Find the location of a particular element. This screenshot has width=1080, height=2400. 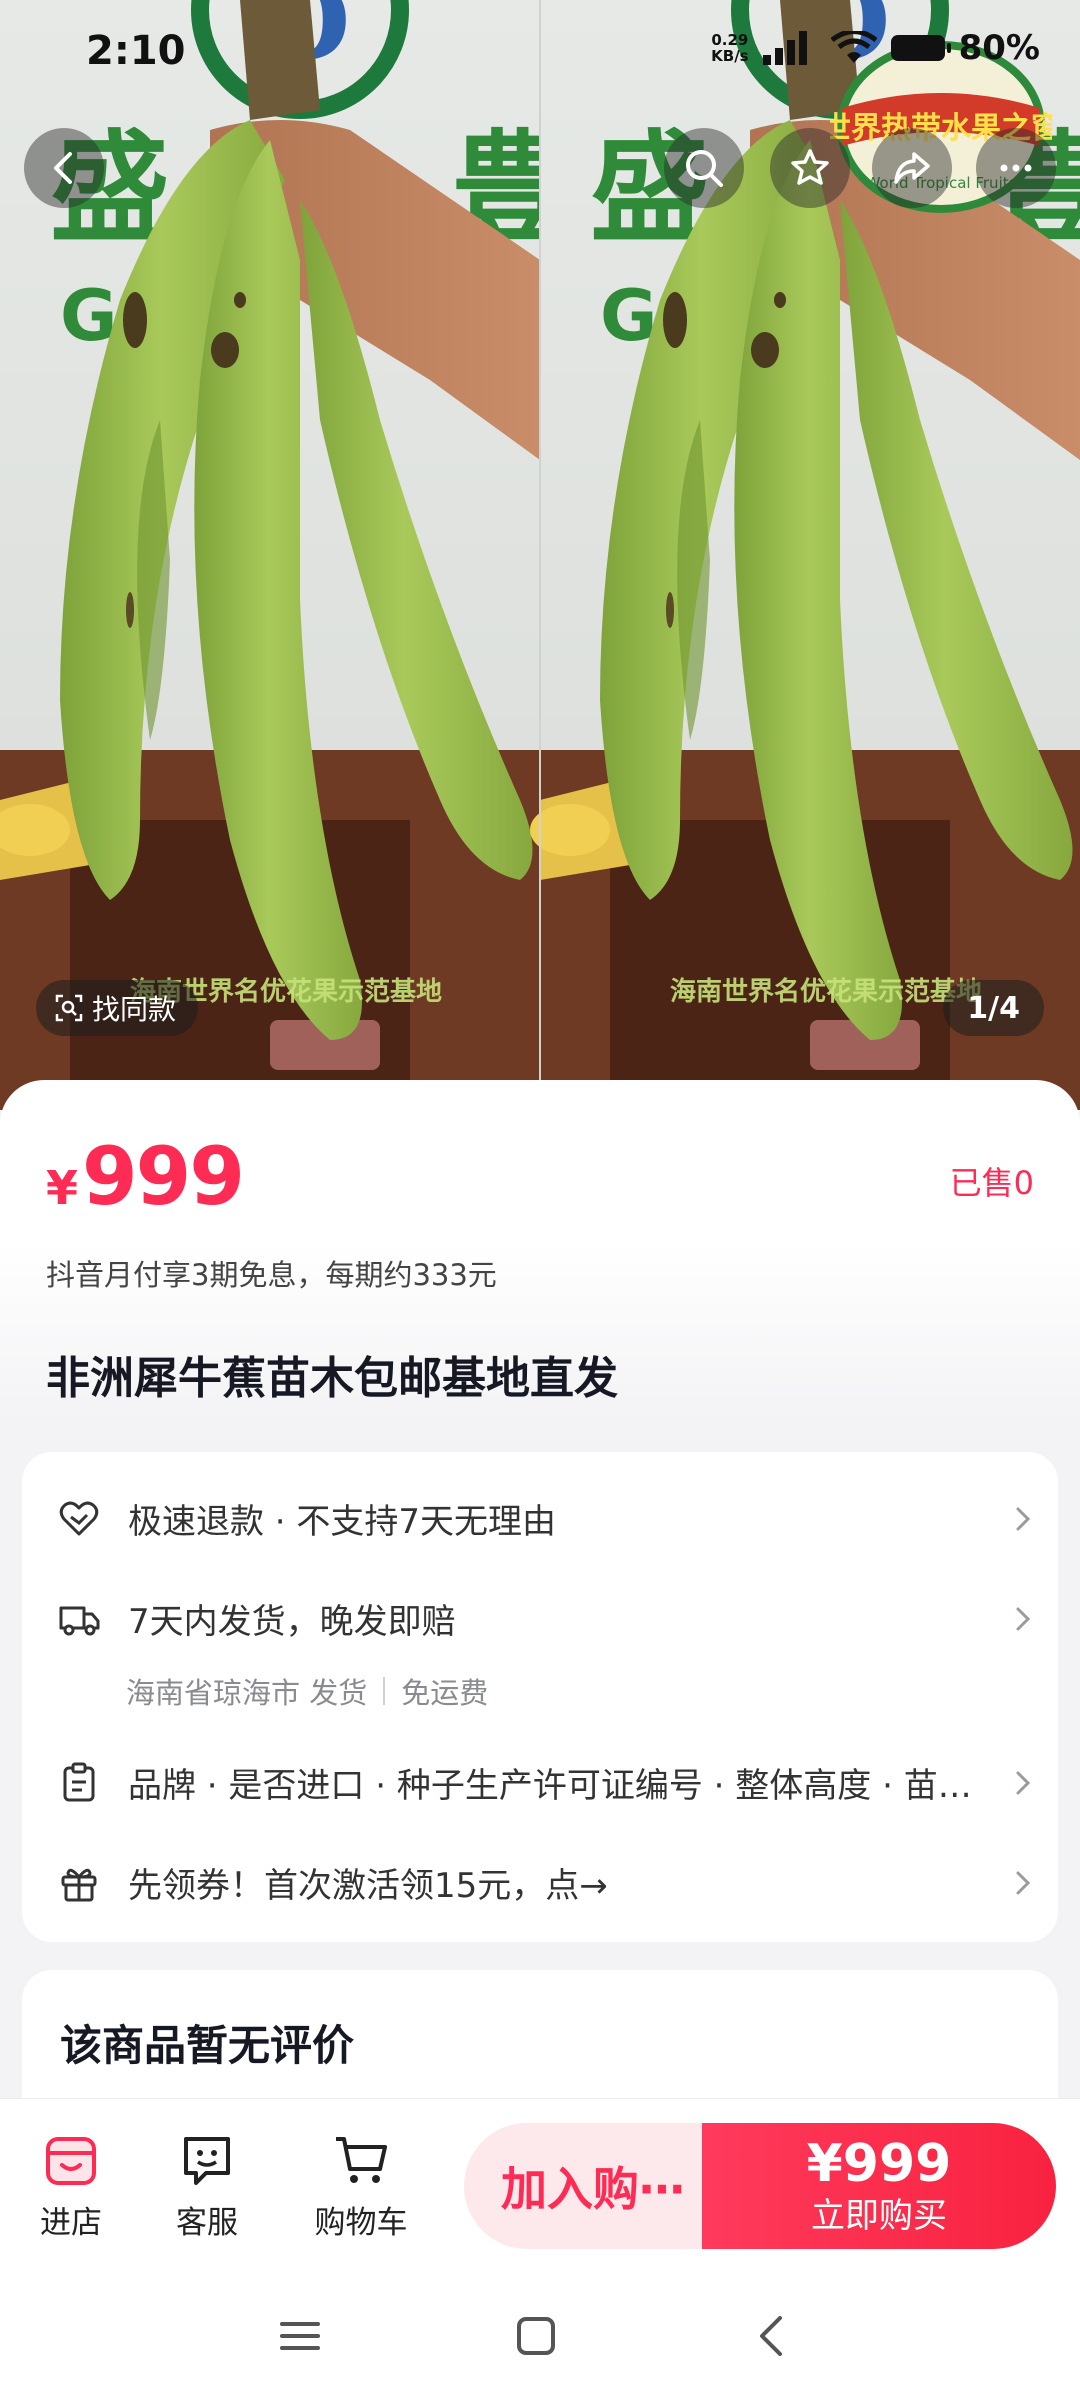

system-navigation-bar is located at coordinates (540, 2334).